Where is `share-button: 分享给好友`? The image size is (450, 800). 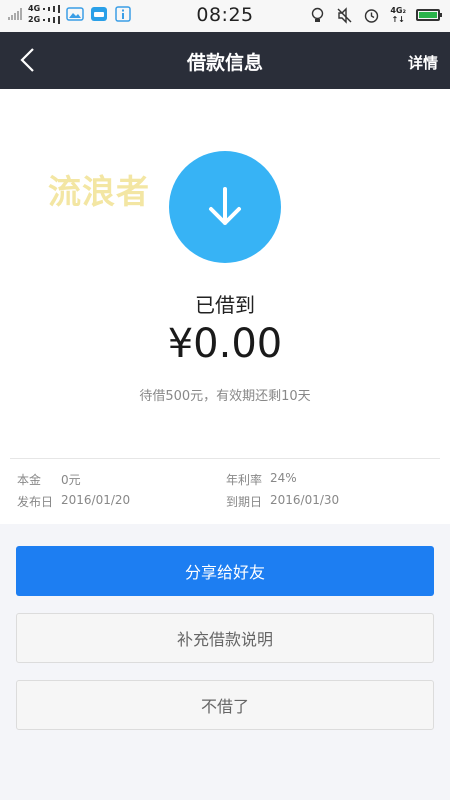
share-button: 分享给好友 is located at coordinates (225, 571).